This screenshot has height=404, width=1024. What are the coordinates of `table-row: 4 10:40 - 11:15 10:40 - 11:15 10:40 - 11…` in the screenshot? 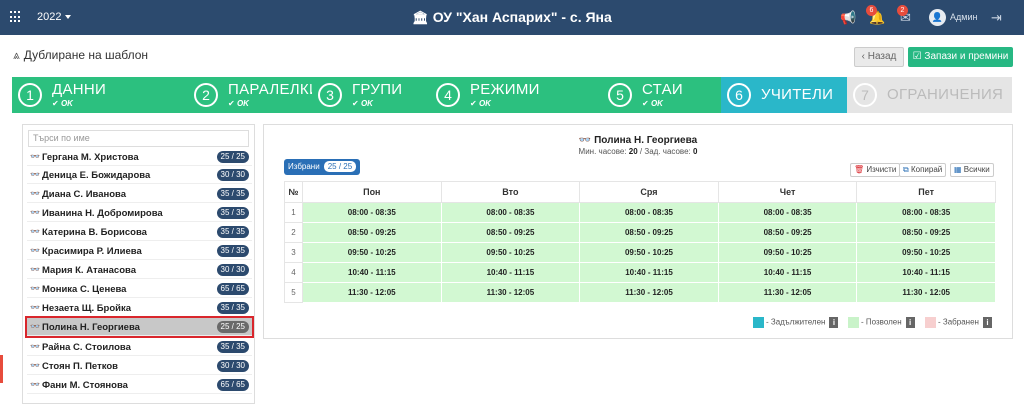 It's located at (640, 272).